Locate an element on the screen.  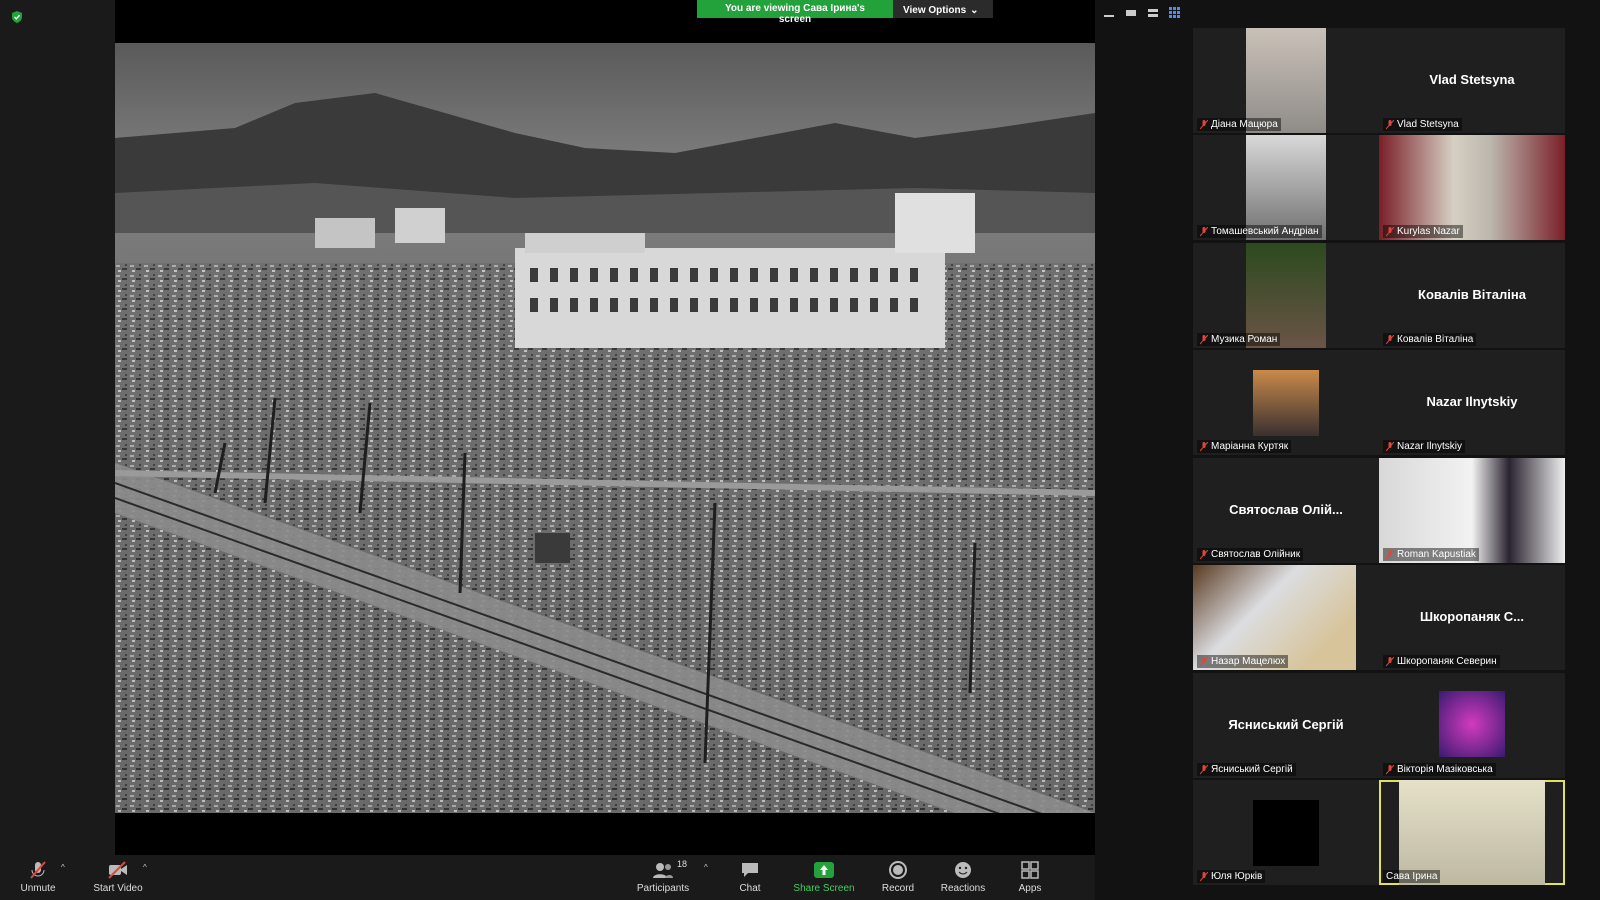
apps-button: Apps is located at coordinates (1030, 876).